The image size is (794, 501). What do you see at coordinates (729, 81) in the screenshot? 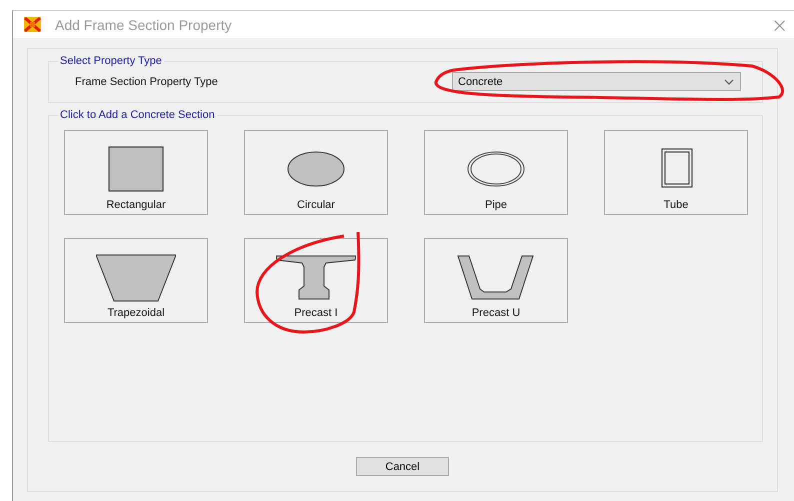
I see `chevron-down-icon` at bounding box center [729, 81].